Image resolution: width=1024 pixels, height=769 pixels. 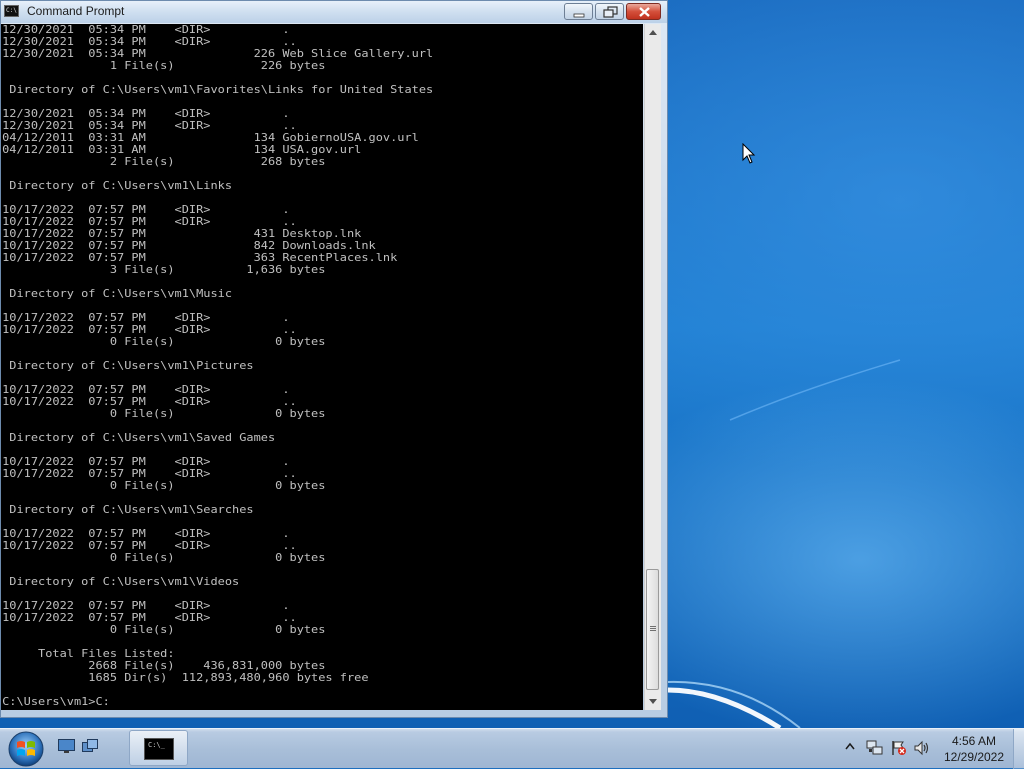 I want to click on cmd-icon: C:\_, so click(x=159, y=749).